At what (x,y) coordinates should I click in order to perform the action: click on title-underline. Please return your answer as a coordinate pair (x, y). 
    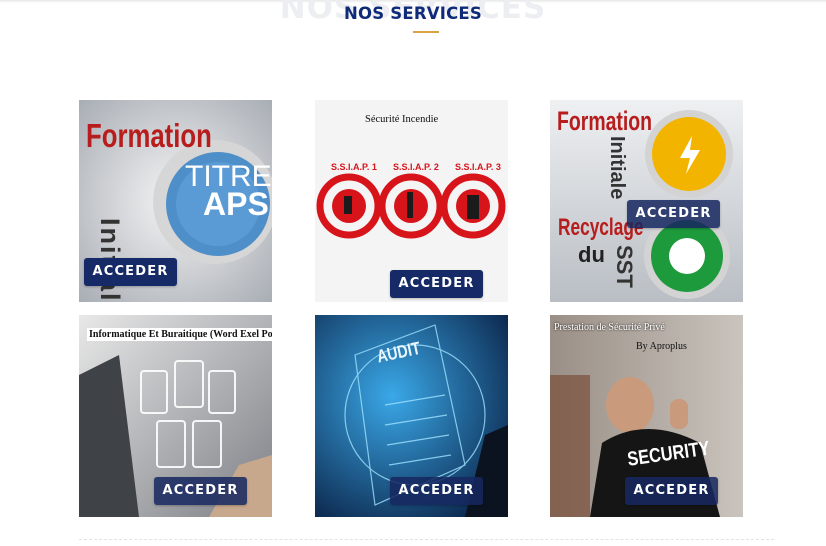
    Looking at the image, I should click on (426, 32).